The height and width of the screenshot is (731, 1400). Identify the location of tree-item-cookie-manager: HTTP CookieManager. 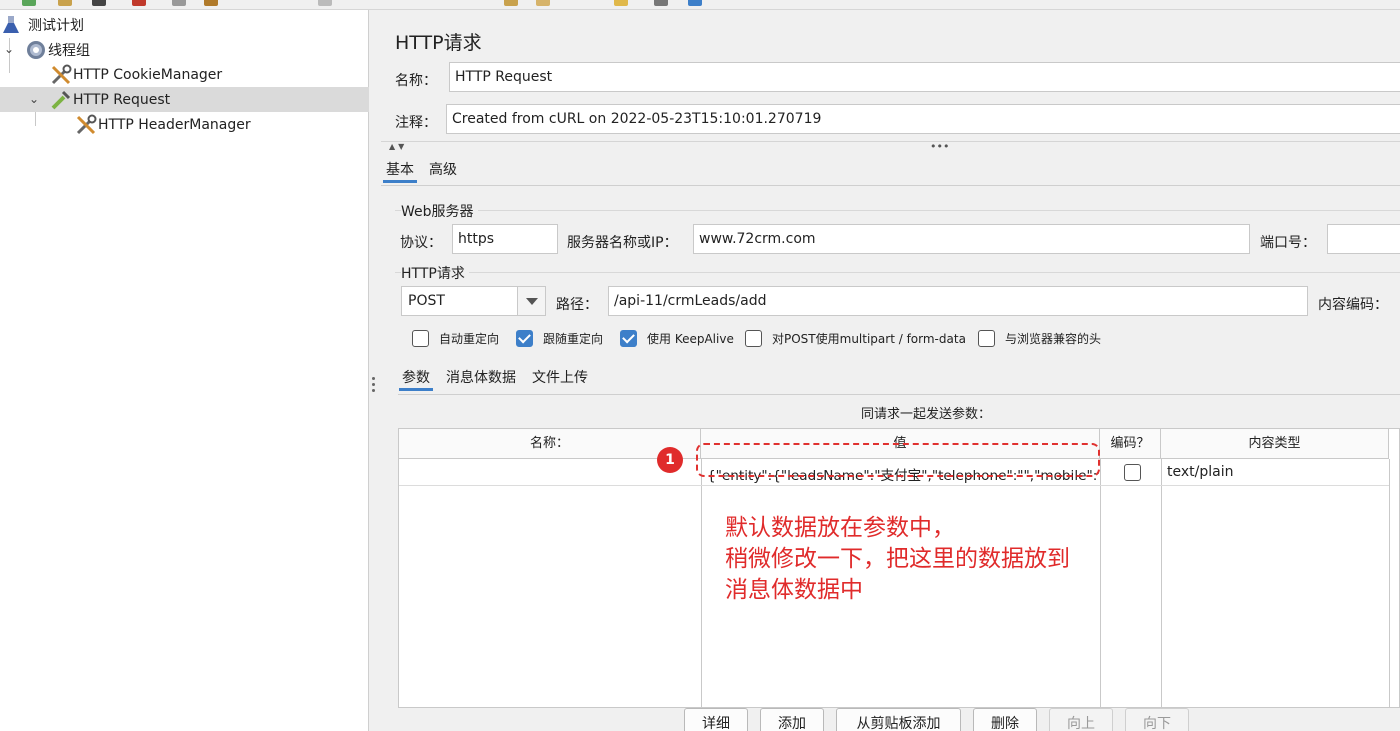
(184, 74).